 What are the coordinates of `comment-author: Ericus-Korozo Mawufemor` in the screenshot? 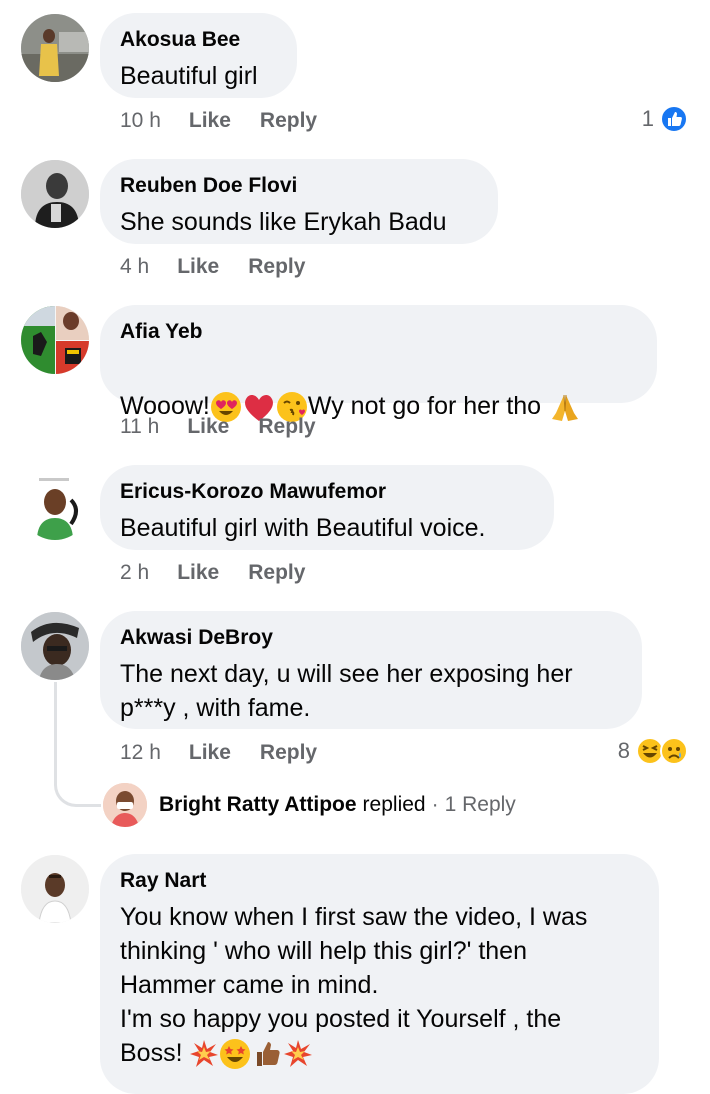 It's located at (327, 492).